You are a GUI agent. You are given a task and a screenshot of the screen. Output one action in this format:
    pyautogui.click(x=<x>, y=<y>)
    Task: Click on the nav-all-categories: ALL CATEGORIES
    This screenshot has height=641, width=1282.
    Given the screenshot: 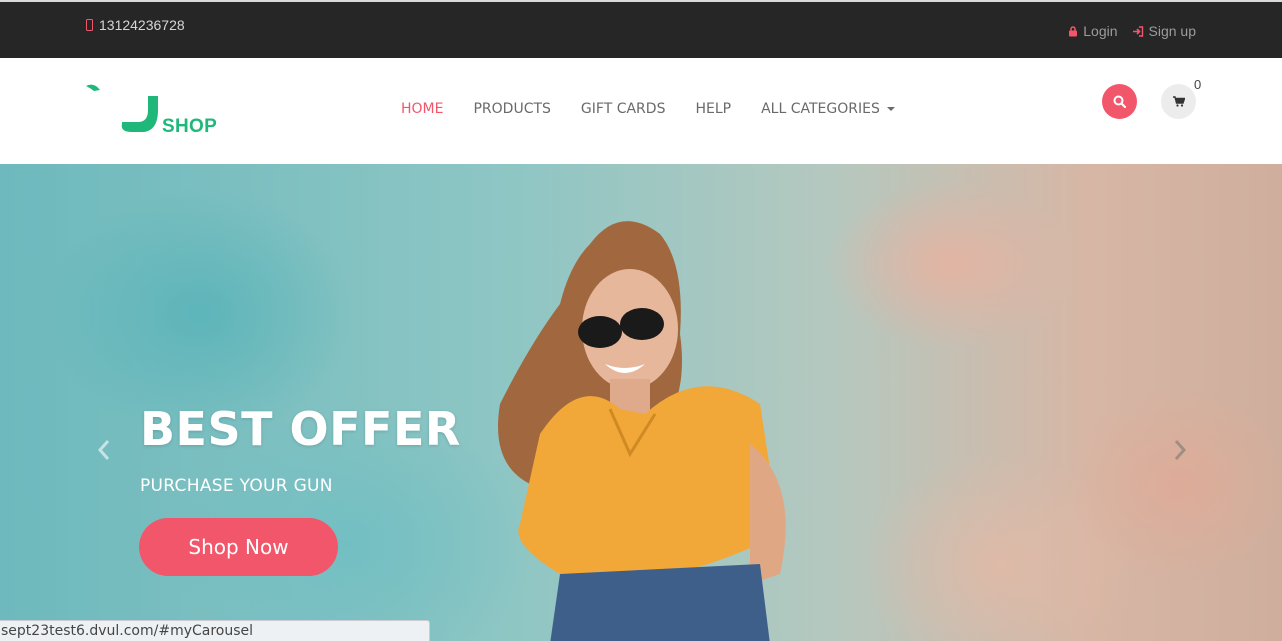 What is the action you would take?
    pyautogui.click(x=828, y=109)
    